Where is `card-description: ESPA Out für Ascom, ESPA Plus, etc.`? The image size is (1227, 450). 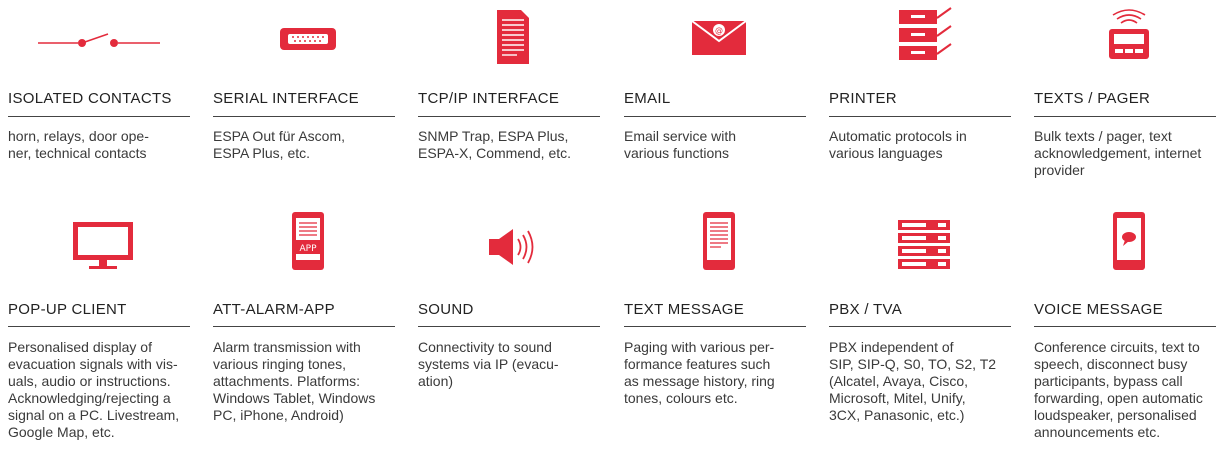 card-description: ESPA Out für Ascom, ESPA Plus, etc. is located at coordinates (279, 144).